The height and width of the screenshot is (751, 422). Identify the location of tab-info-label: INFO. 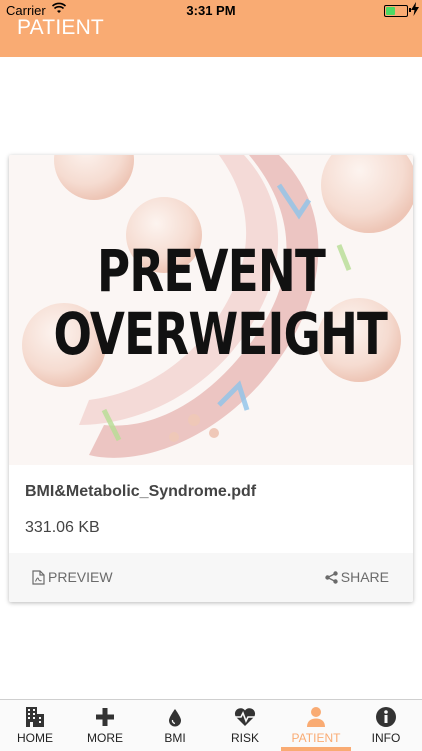
(386, 738).